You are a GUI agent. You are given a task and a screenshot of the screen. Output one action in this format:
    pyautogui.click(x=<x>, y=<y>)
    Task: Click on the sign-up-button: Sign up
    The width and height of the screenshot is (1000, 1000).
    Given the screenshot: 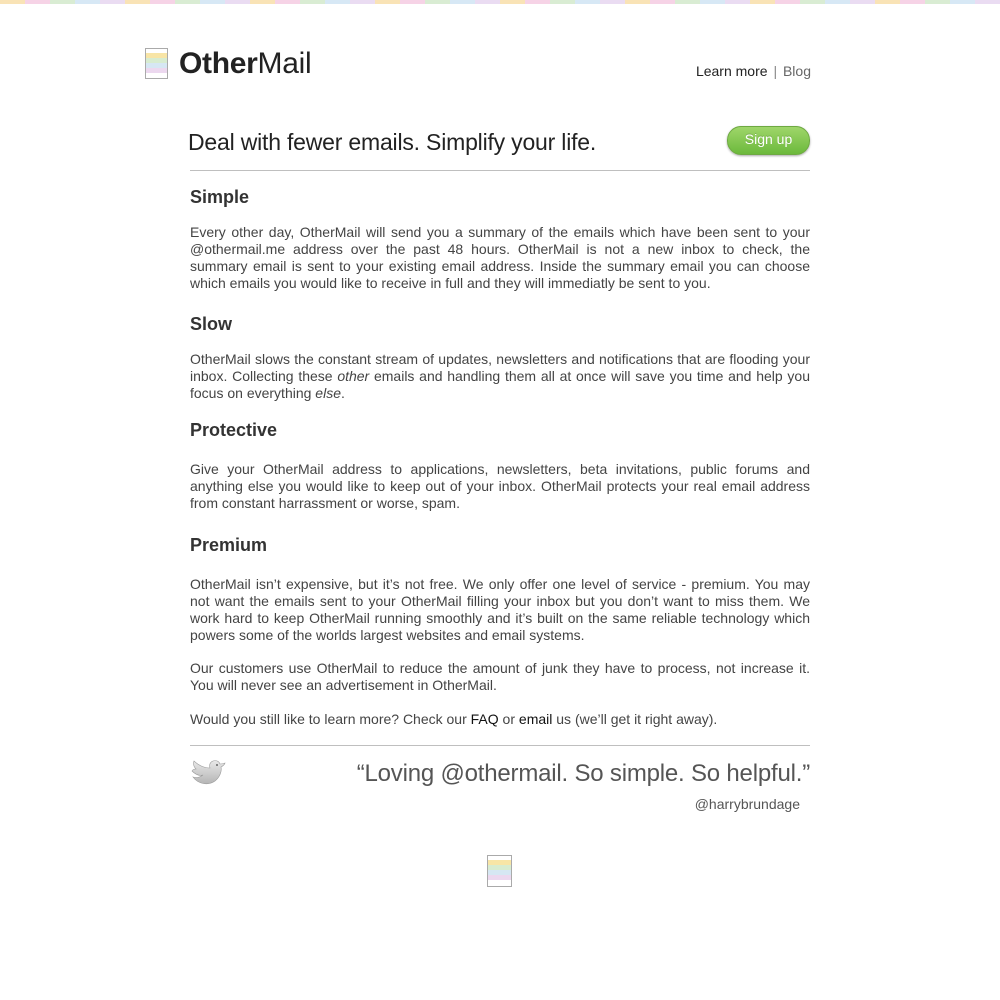 What is the action you would take?
    pyautogui.click(x=768, y=140)
    